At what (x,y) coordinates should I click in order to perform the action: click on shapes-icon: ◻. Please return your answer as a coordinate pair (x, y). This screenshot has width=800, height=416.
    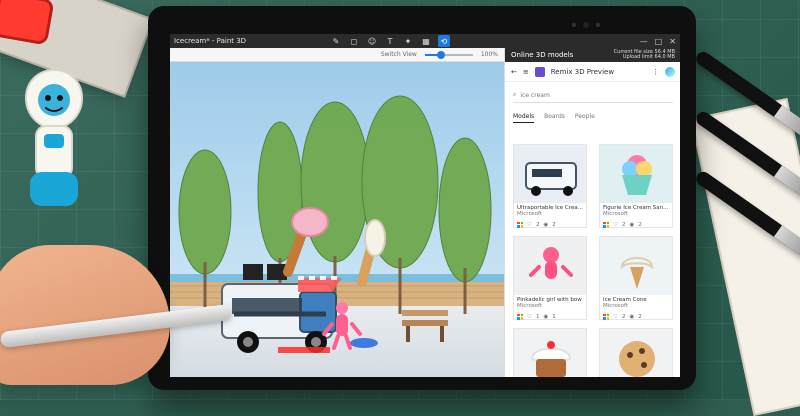
    Looking at the image, I should click on (354, 41).